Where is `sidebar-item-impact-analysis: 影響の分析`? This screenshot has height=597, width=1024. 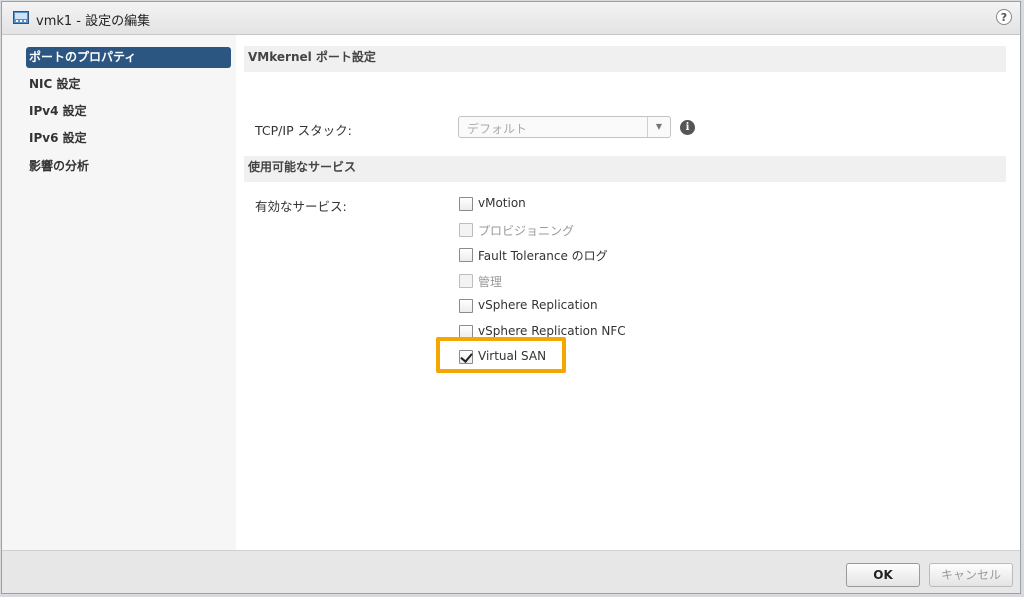 sidebar-item-impact-analysis: 影響の分析 is located at coordinates (128, 166).